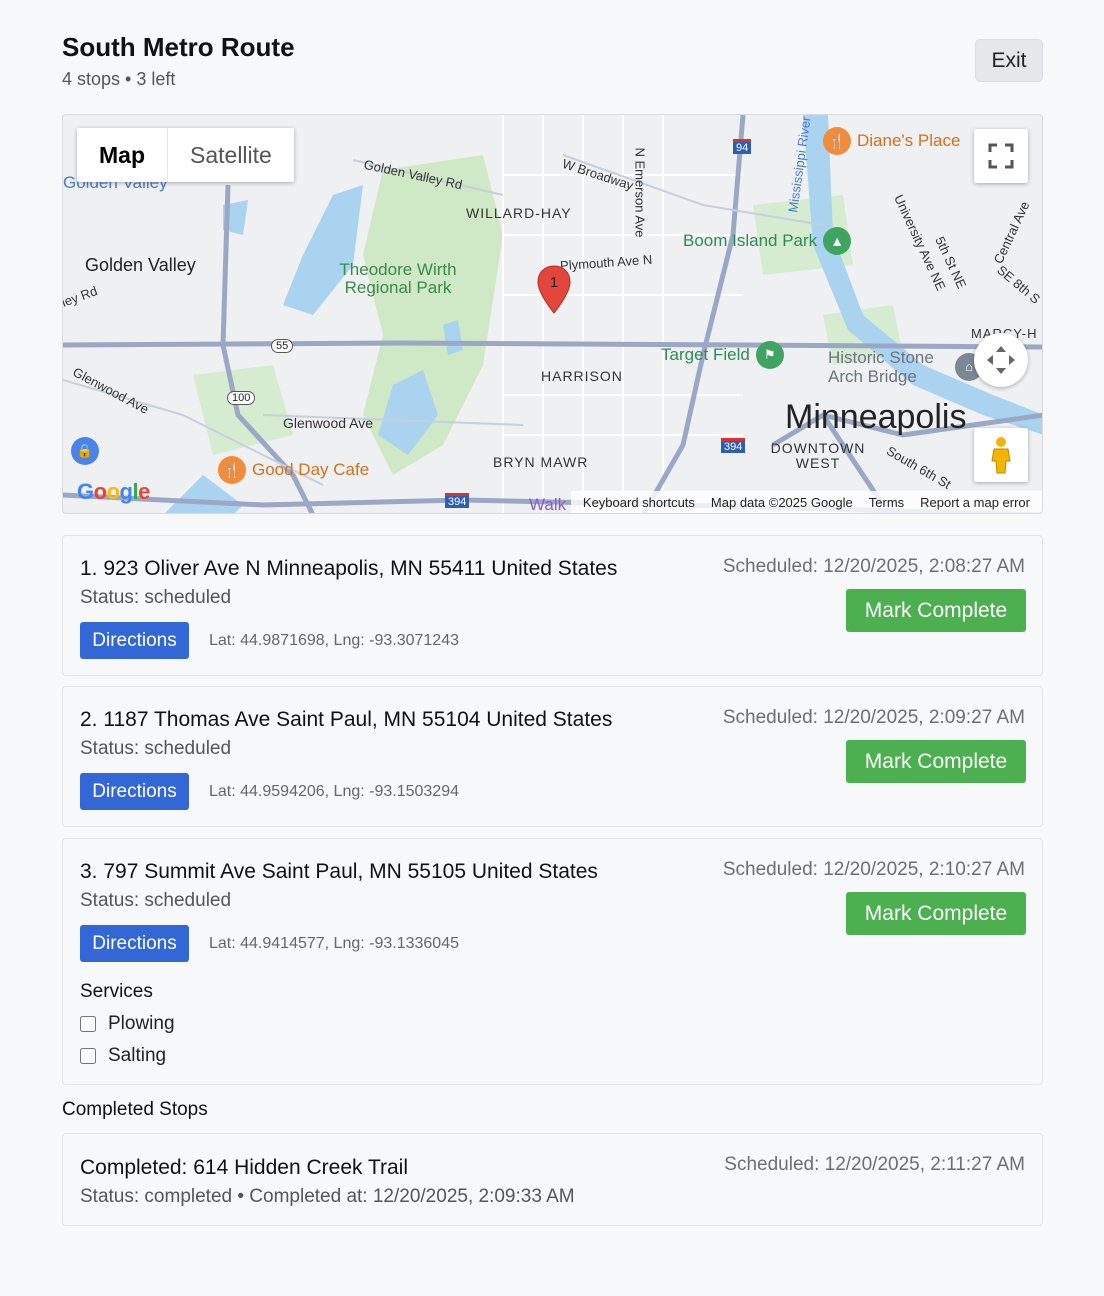  I want to click on exit-button: Exit, so click(1009, 60).